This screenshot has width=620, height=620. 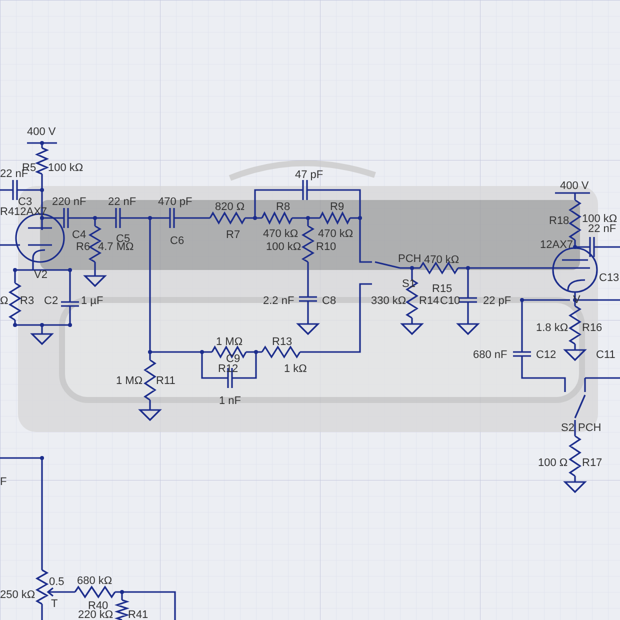 I want to click on component-label: R13, so click(x=282, y=342).